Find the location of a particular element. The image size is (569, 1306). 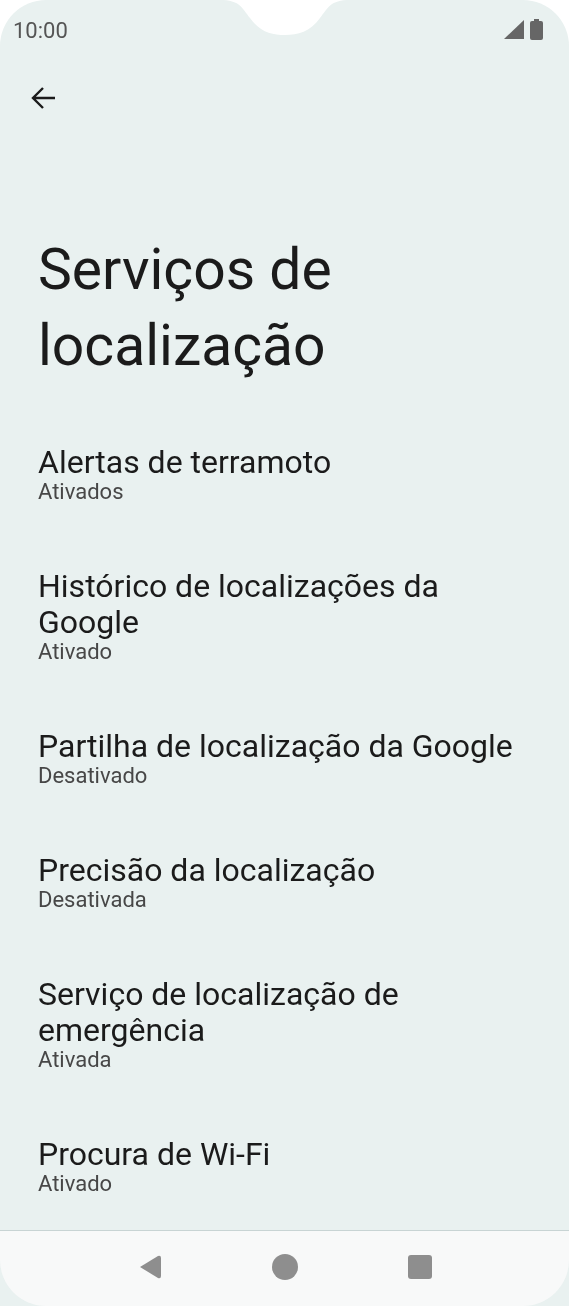

item-subtitle: Ativada is located at coordinates (75, 1060).